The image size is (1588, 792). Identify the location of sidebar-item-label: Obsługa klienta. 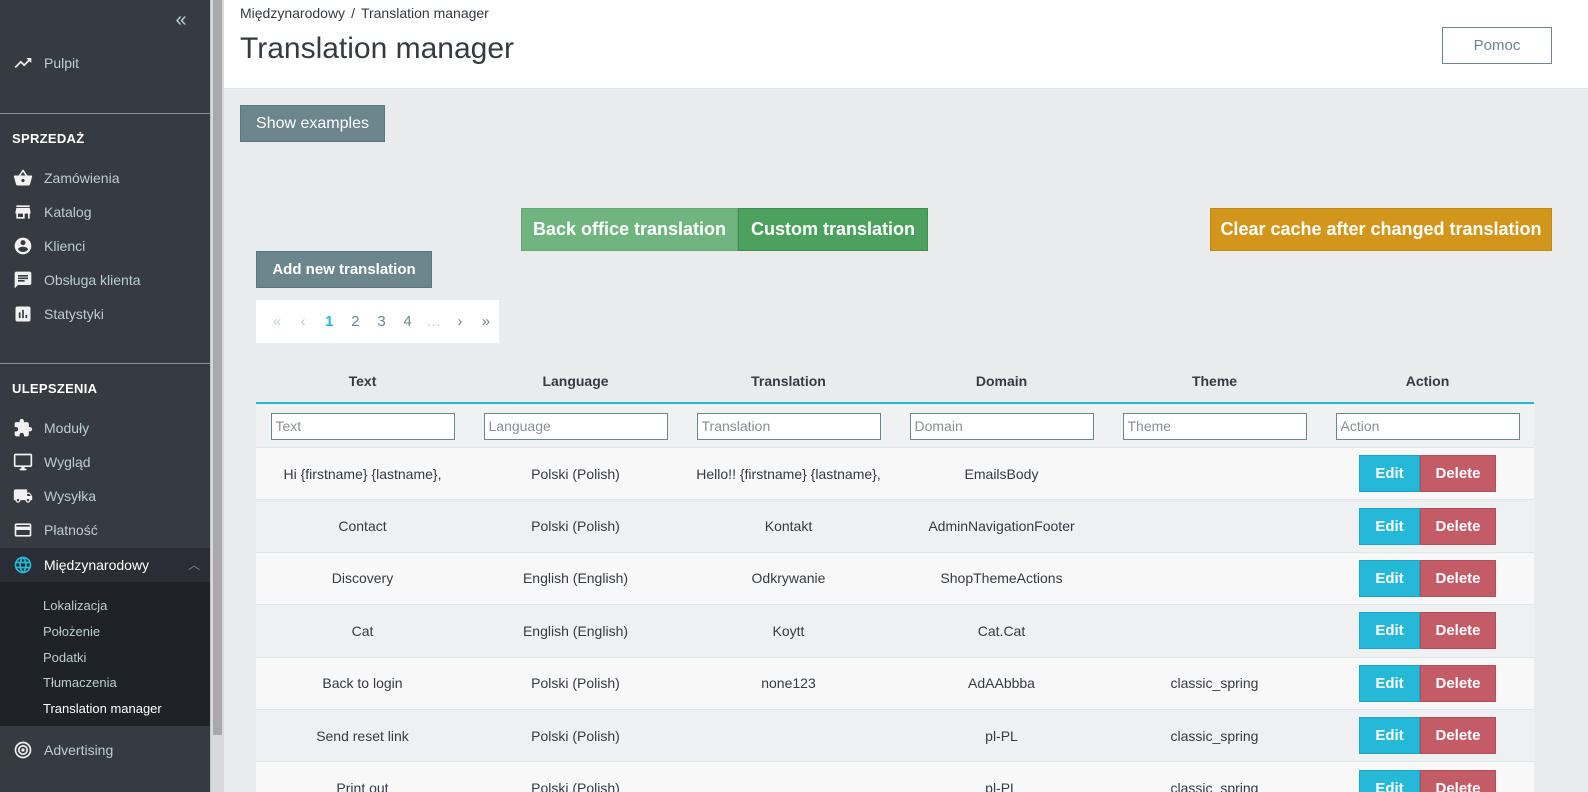
(92, 280).